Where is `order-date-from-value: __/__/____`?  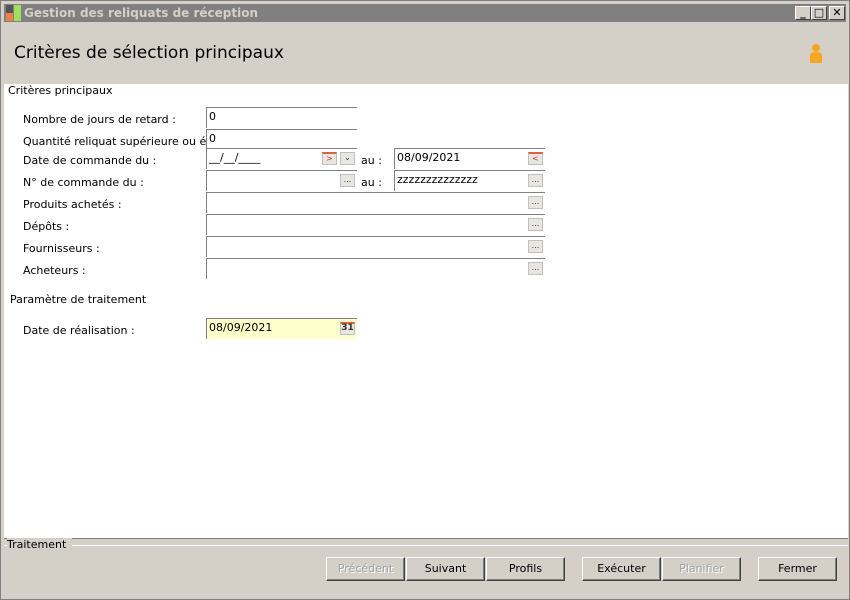
order-date-from-value: __/__/____ is located at coordinates (235, 157).